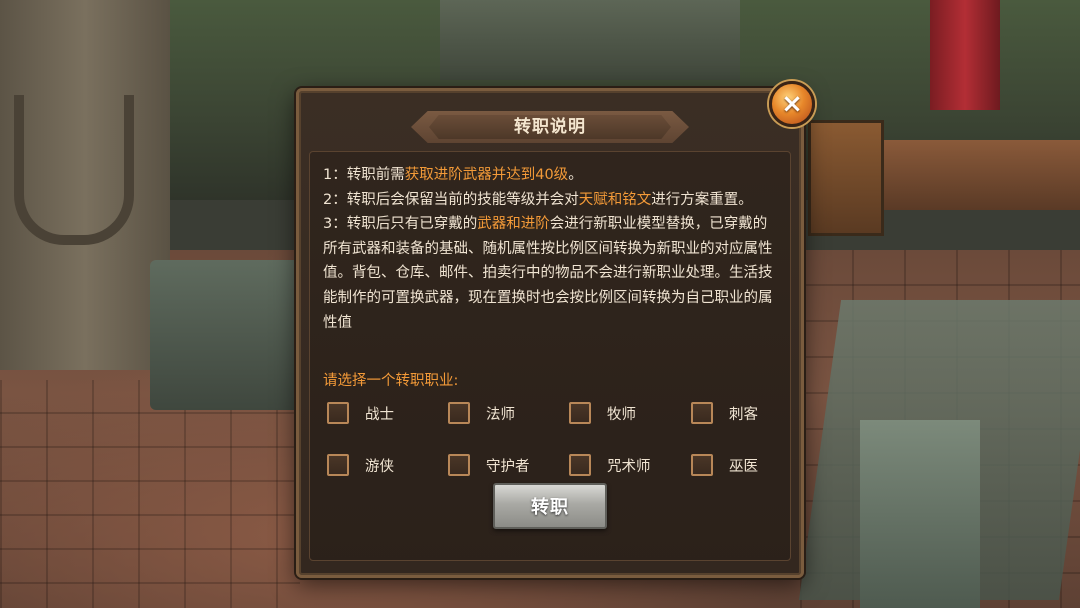 The image size is (1080, 608). What do you see at coordinates (557, 440) in the screenshot?
I see `class-options: 战士 法师 牧师 刺客 游侠 守护者 咒术师 巫医` at bounding box center [557, 440].